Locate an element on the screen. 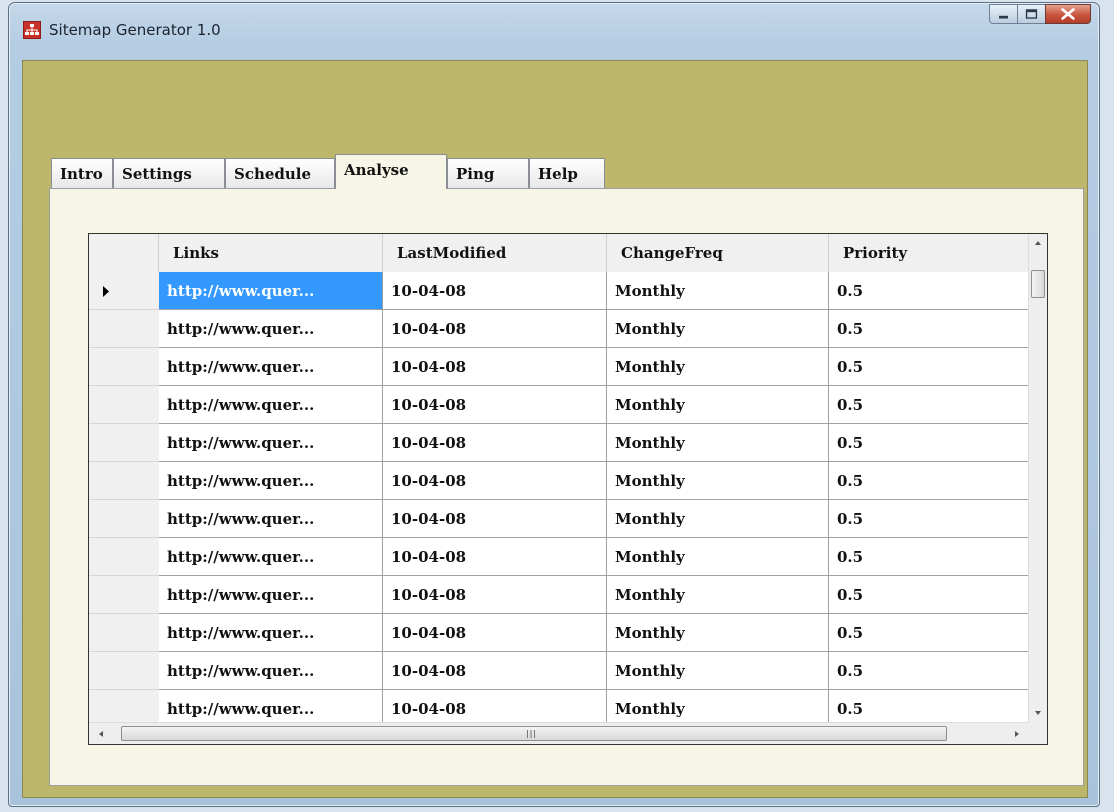 The width and height of the screenshot is (1114, 812). tab-settings: Settings is located at coordinates (169, 173).